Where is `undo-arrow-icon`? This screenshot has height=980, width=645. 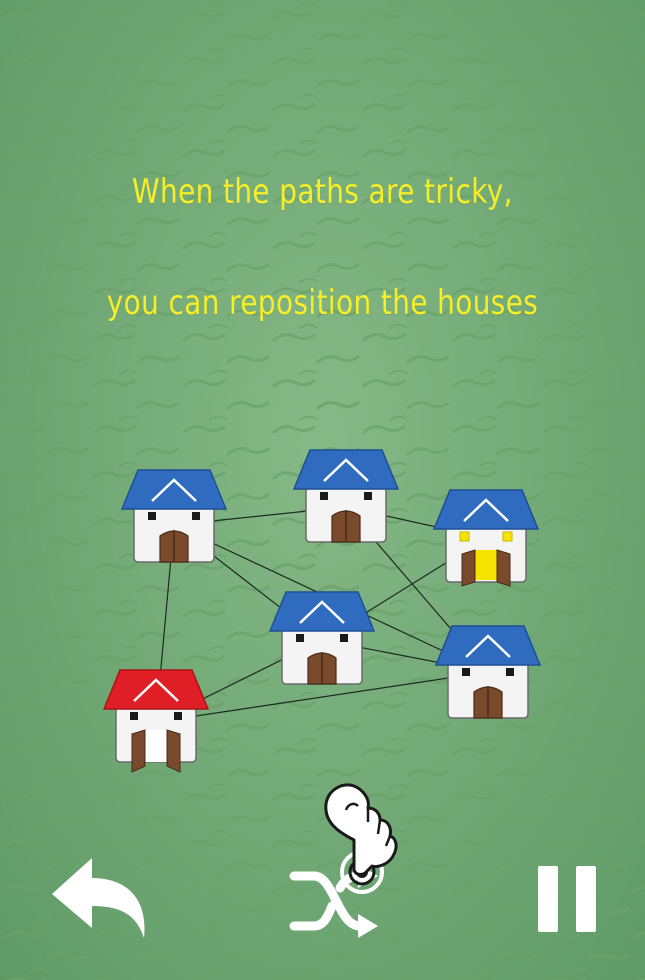 undo-arrow-icon is located at coordinates (98, 898).